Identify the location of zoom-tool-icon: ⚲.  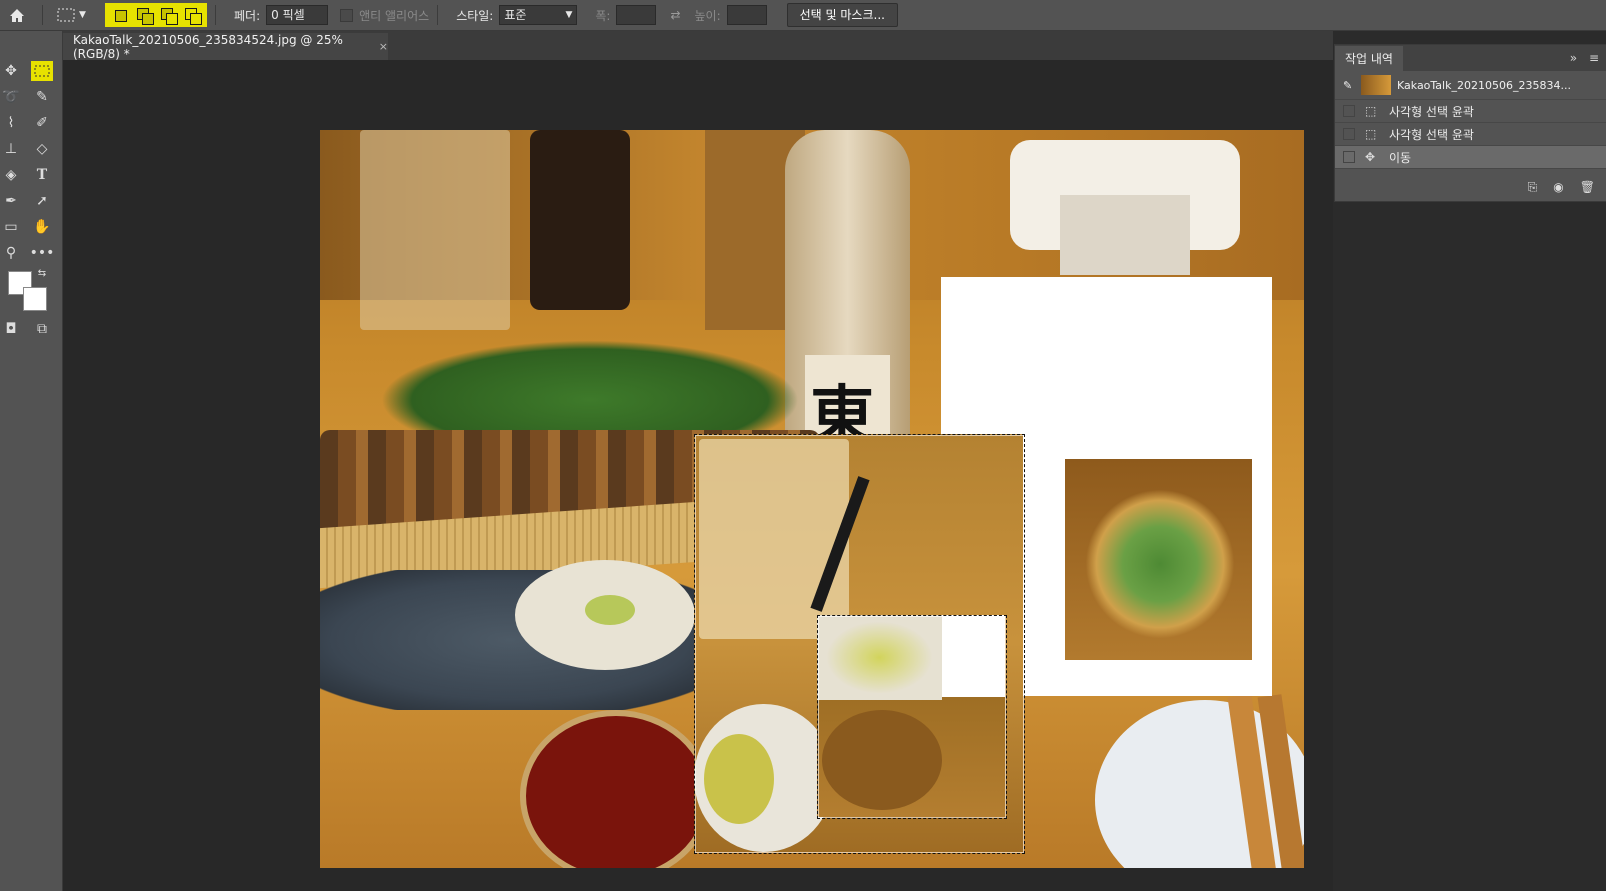
(11, 253).